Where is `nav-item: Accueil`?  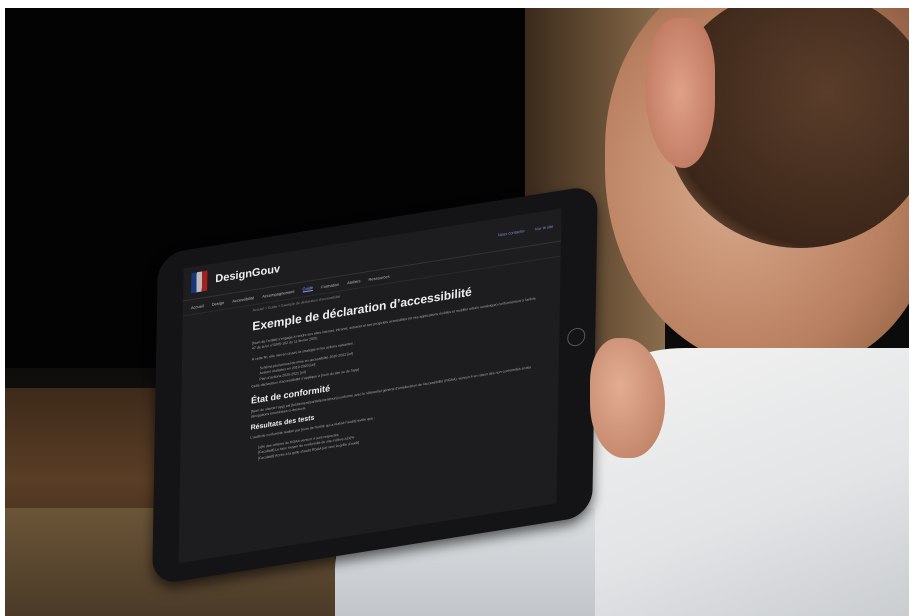
nav-item: Accueil is located at coordinates (197, 306).